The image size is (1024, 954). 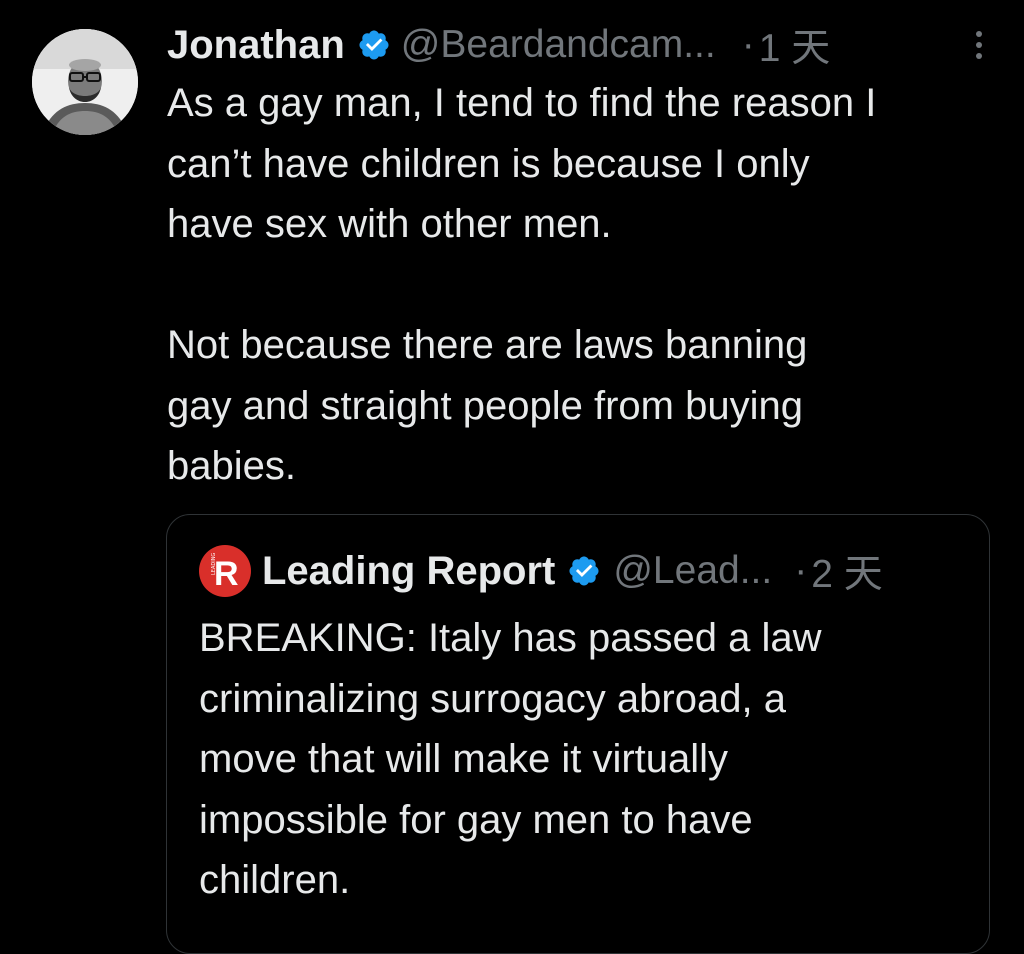 I want to click on quoted-tweet-timestamp: 2 天, so click(x=847, y=571).